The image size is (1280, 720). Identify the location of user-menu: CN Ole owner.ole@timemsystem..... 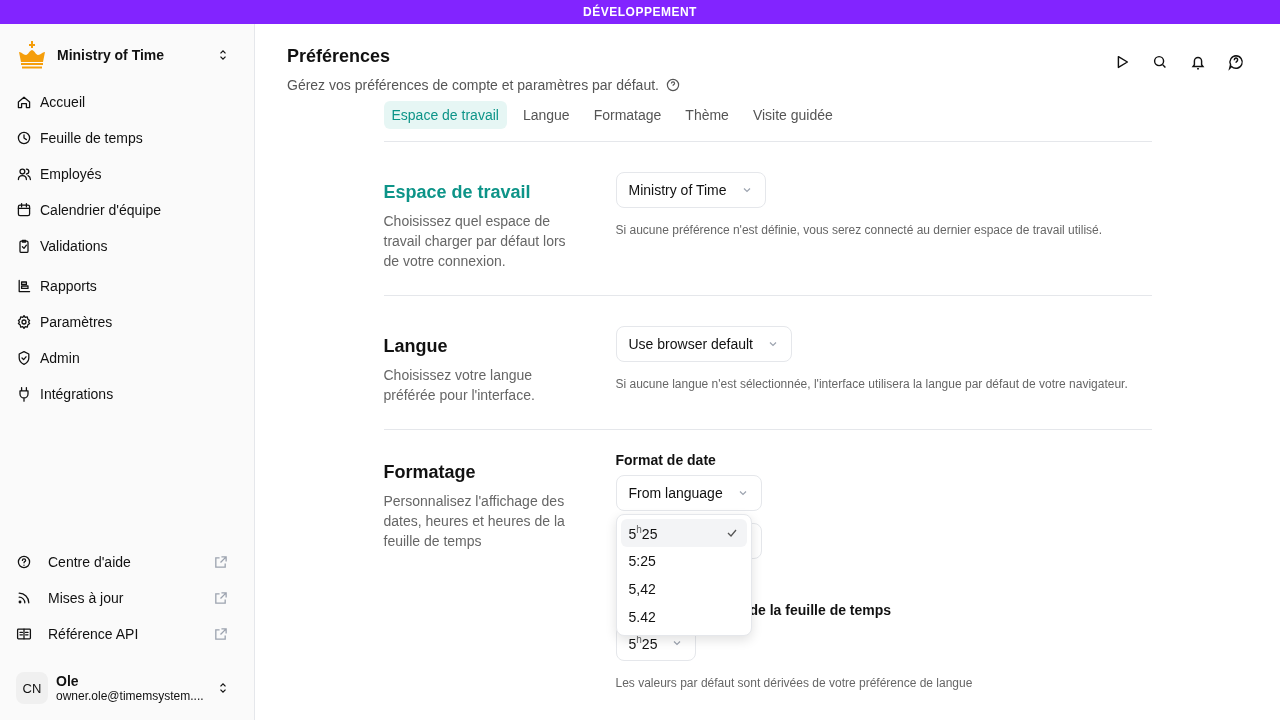
(127, 688).